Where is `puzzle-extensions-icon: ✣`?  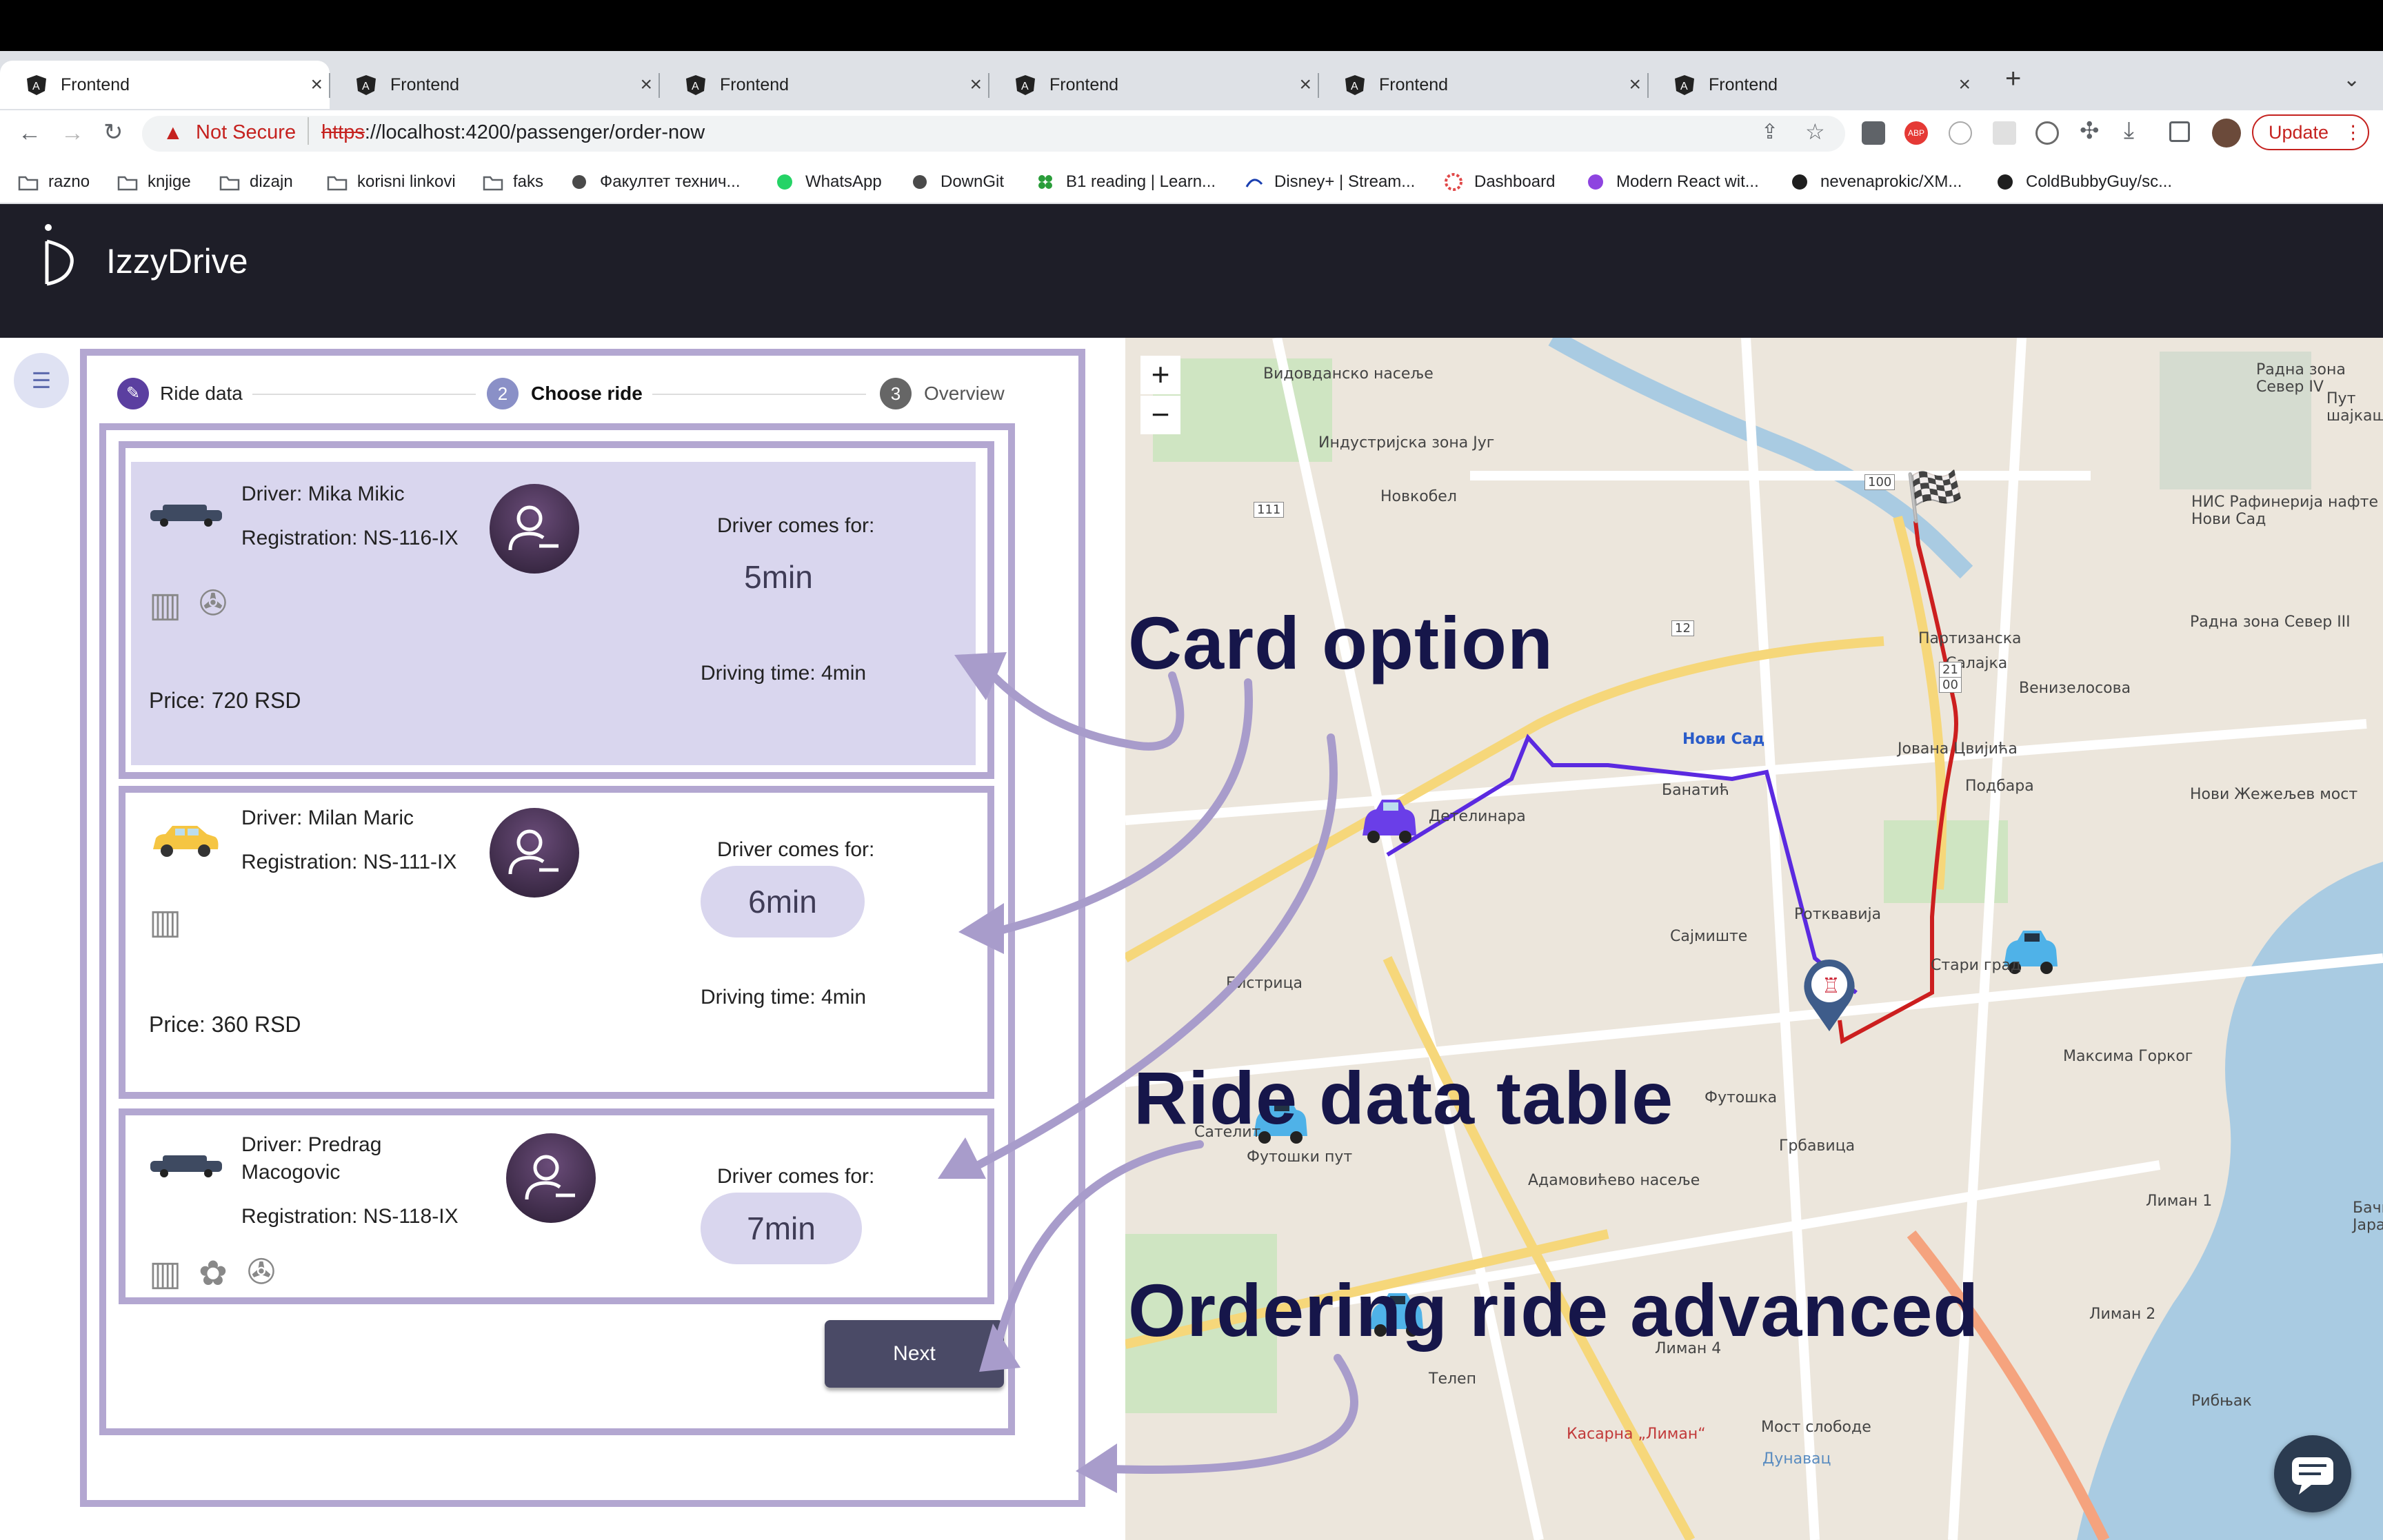 puzzle-extensions-icon: ✣ is located at coordinates (2090, 131).